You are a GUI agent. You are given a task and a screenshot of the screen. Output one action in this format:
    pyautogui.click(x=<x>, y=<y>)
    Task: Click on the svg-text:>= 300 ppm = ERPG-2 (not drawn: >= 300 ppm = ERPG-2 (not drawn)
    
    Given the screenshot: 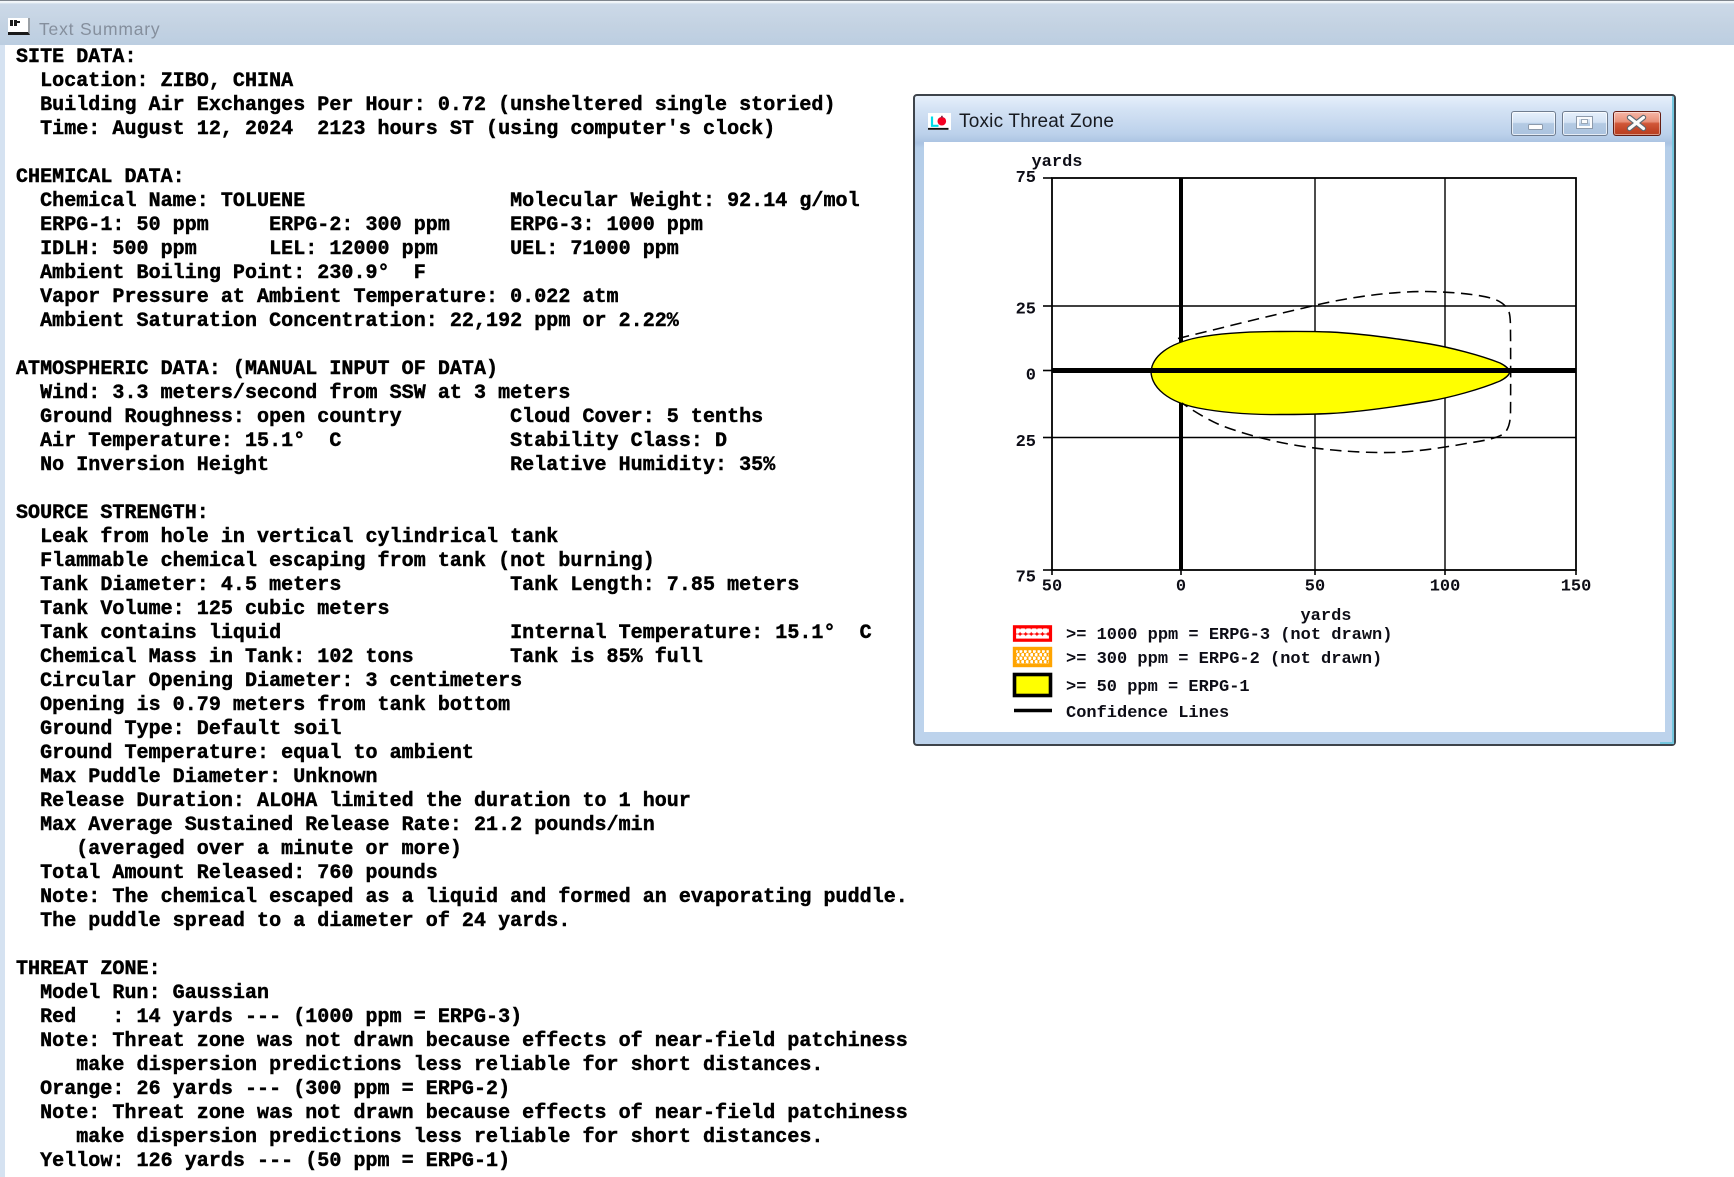 What is the action you would take?
    pyautogui.click(x=1224, y=659)
    